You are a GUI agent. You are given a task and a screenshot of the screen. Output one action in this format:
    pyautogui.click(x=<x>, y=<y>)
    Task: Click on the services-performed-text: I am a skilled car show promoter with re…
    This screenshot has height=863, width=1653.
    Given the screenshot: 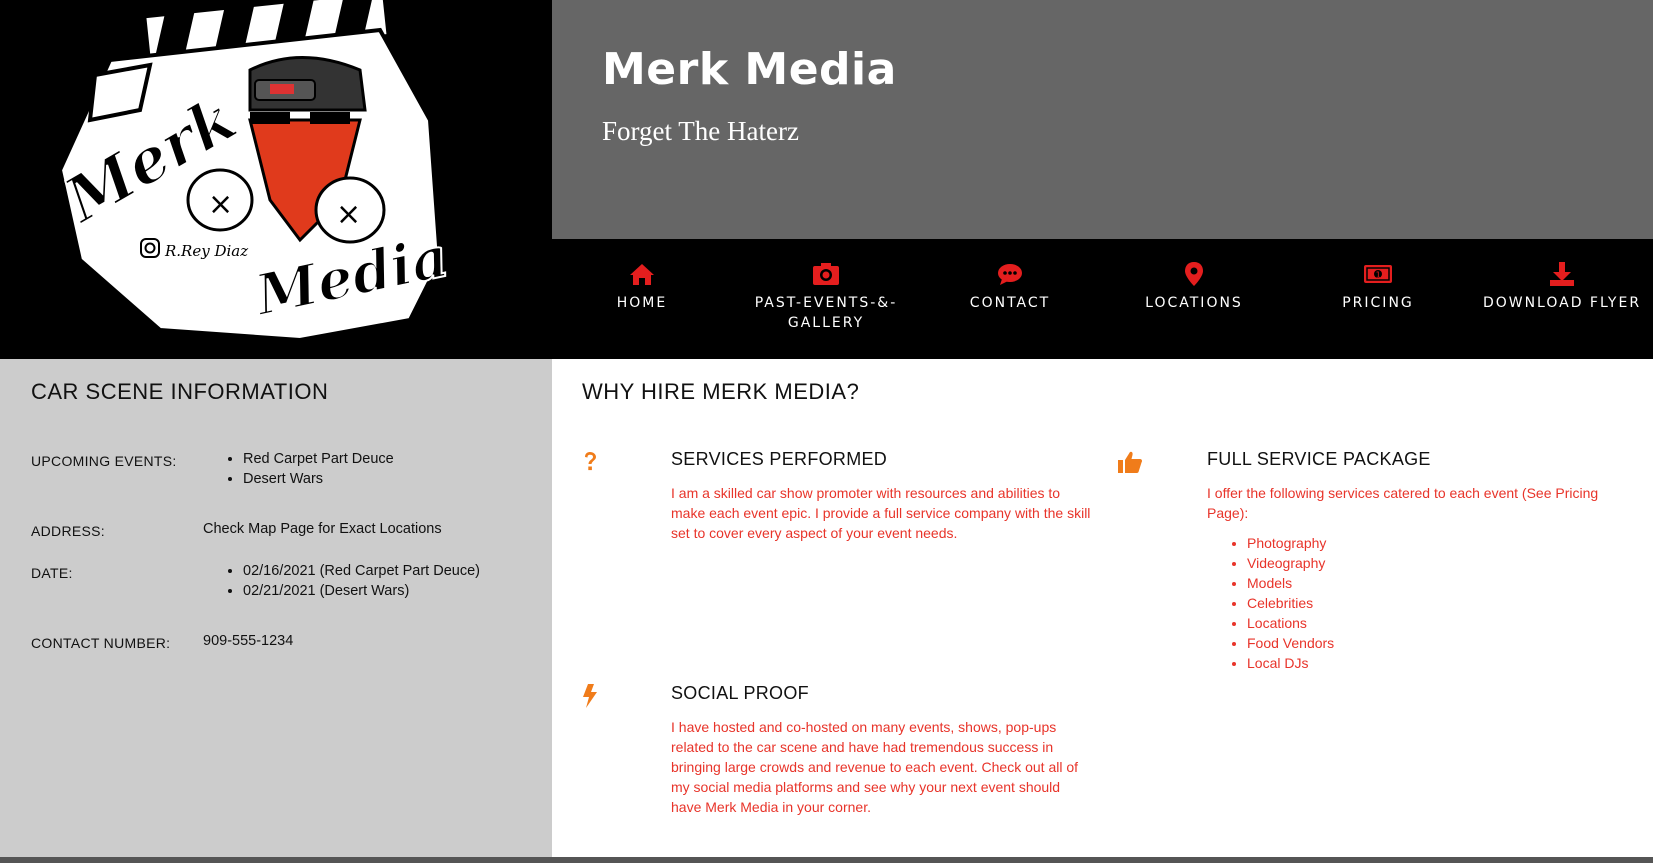 What is the action you would take?
    pyautogui.click(x=881, y=513)
    